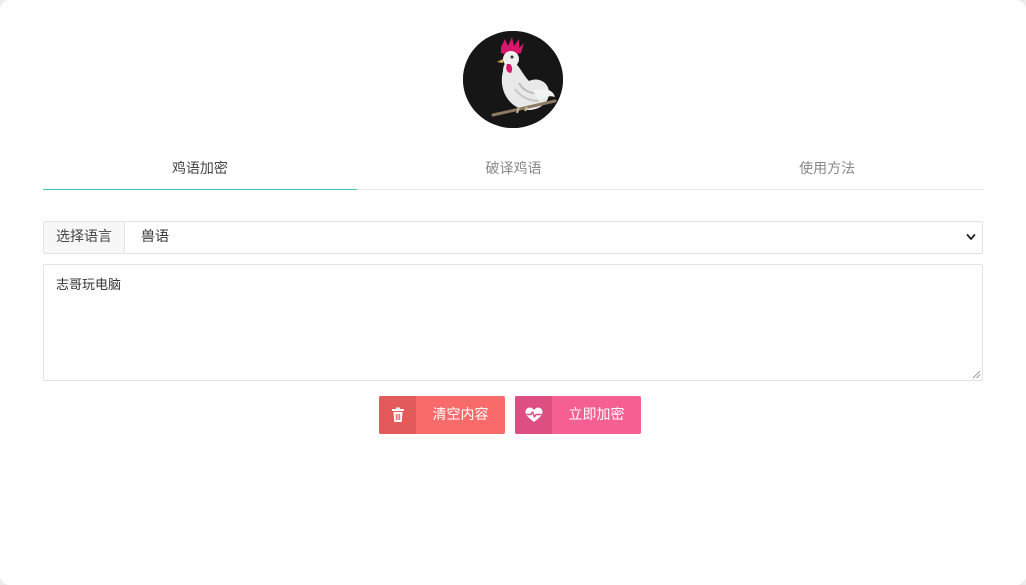  I want to click on rooster-avatar, so click(513, 79).